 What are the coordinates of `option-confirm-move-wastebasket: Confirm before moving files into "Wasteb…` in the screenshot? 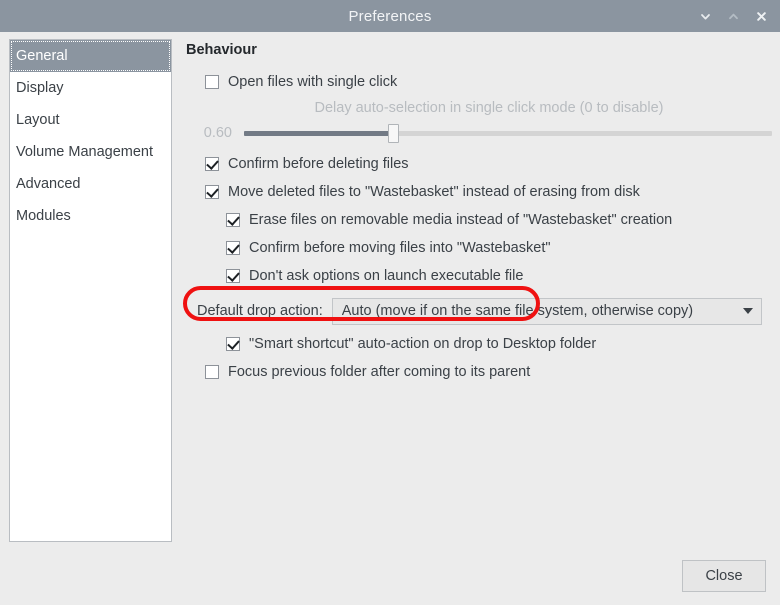 It's located at (479, 248).